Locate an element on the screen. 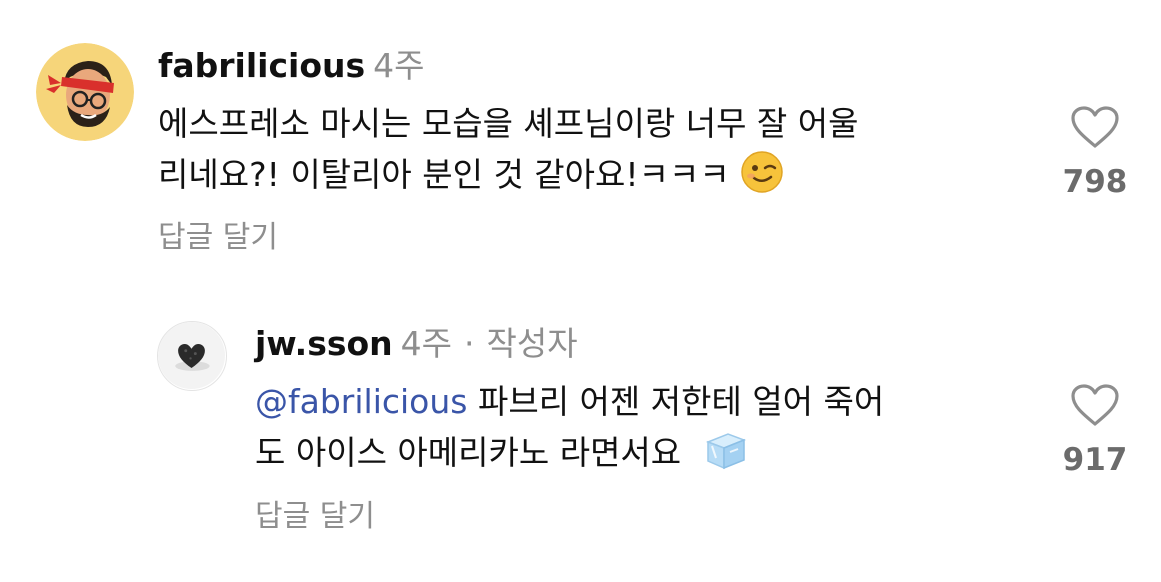  comment-text-line: 리네요?! 이탈리아 분인 것 같아요!ㅋㅋㅋ is located at coordinates (508, 178).